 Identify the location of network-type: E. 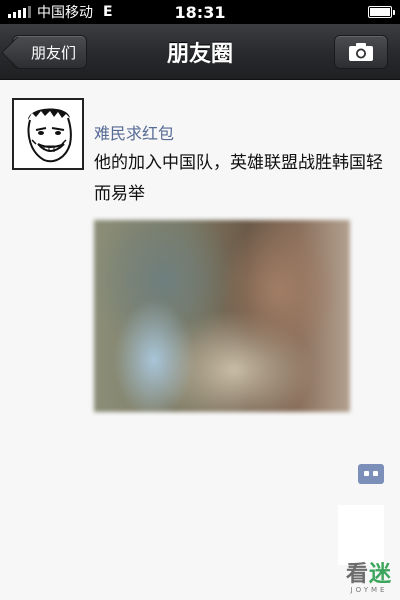
(108, 12).